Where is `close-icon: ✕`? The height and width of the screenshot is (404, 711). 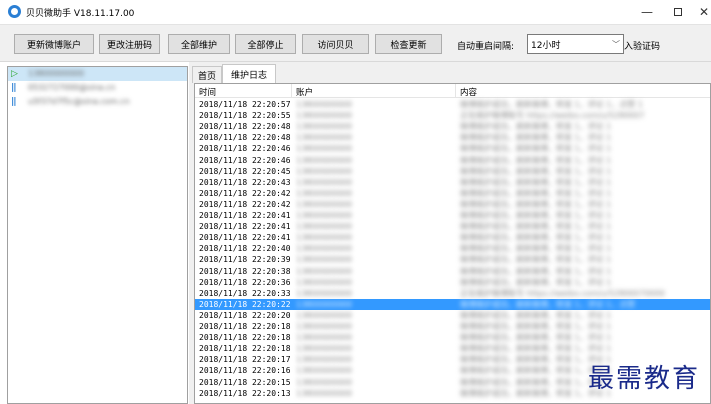
close-icon: ✕ is located at coordinates (704, 12).